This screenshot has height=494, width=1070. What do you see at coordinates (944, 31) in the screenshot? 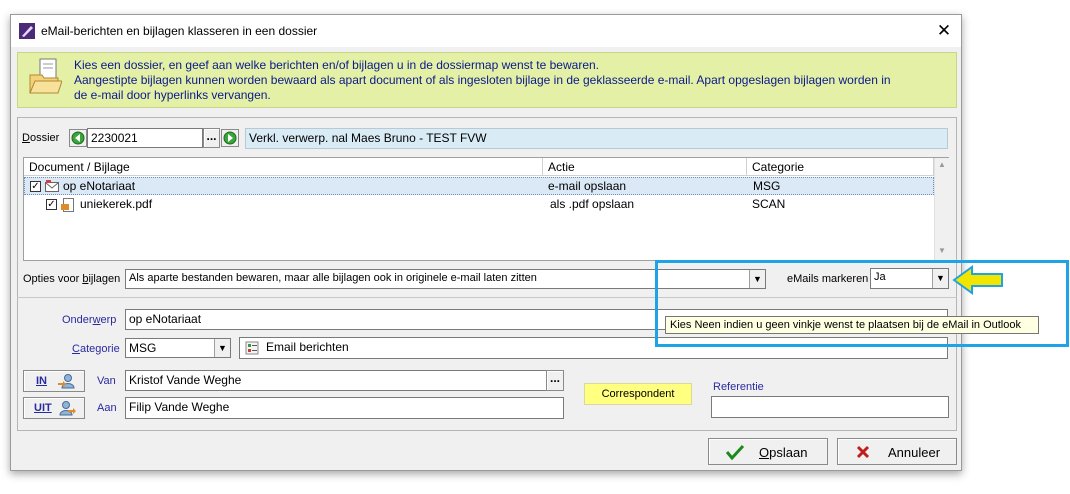
I see `close-icon: ✕` at bounding box center [944, 31].